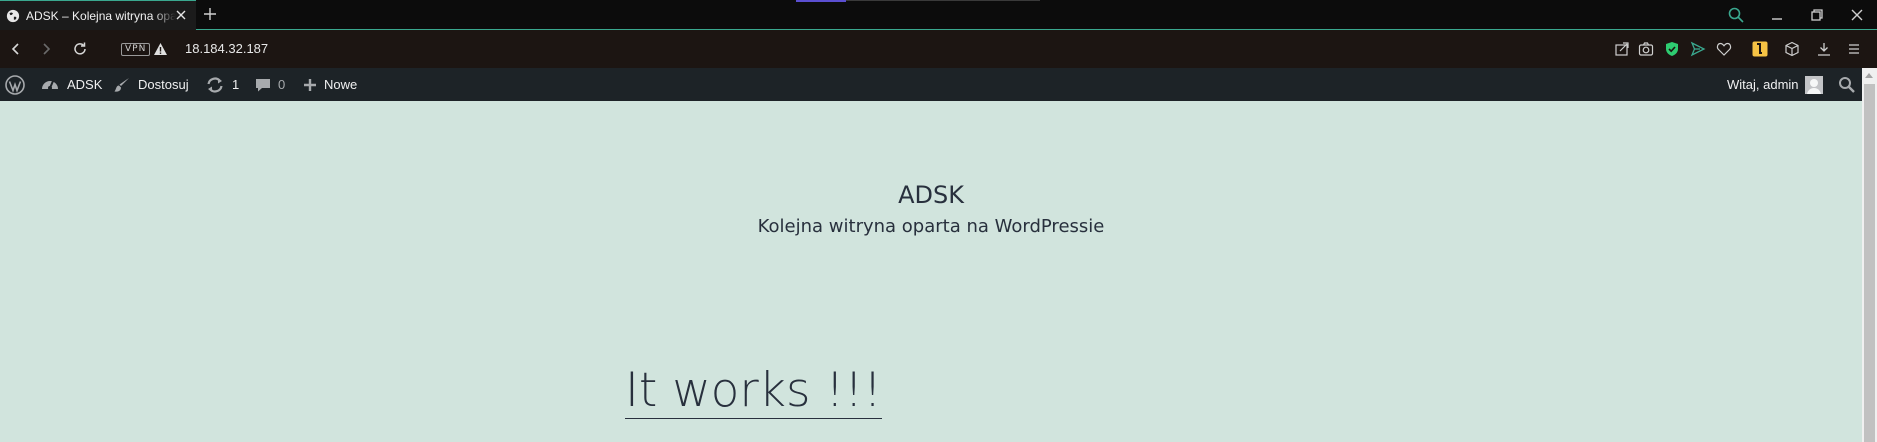  What do you see at coordinates (931, 226) in the screenshot?
I see `site-description: Kolejna witryna oparta na WordPressie` at bounding box center [931, 226].